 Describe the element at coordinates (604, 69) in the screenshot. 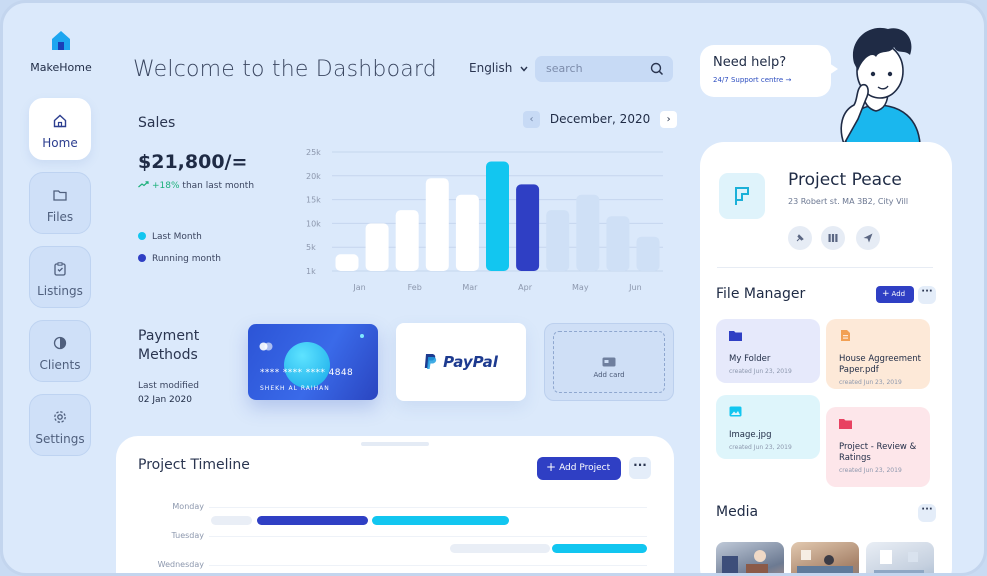

I see `search-input: search` at that location.